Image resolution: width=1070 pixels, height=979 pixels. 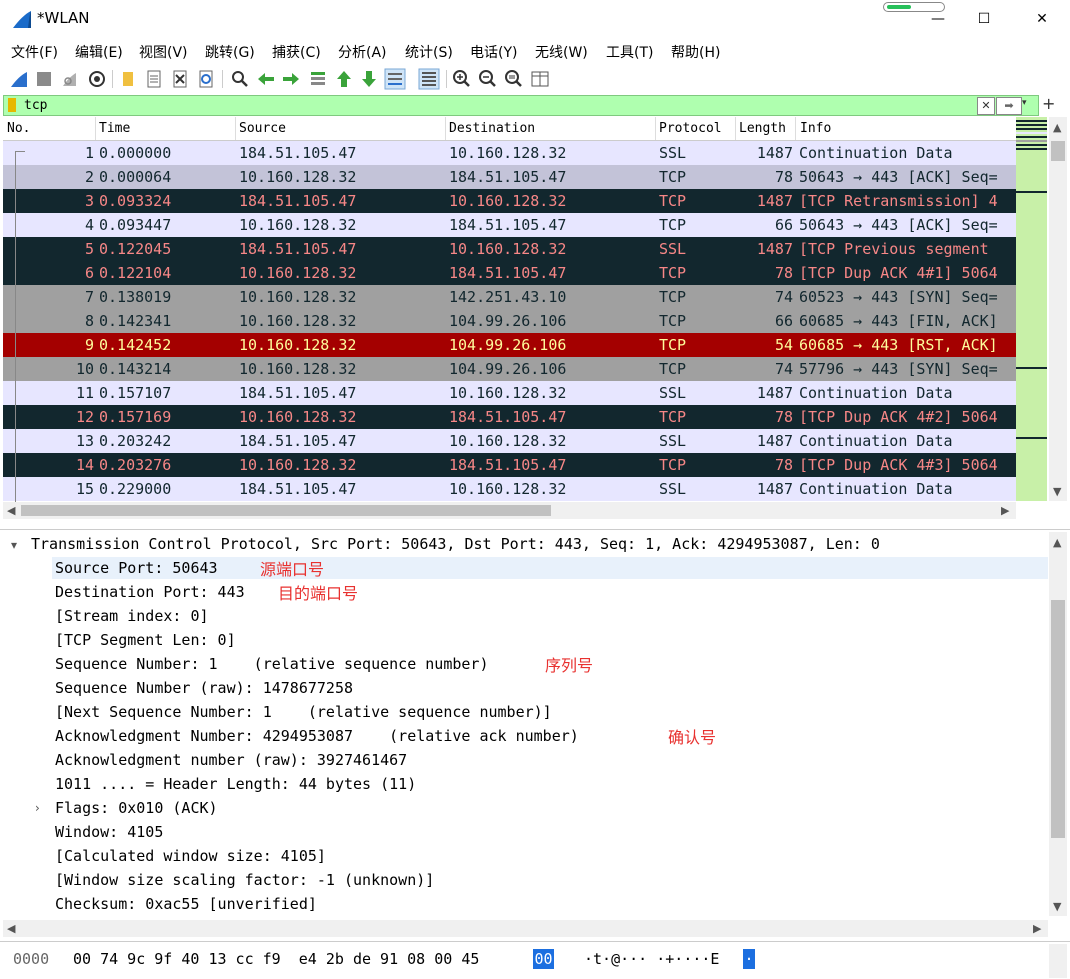 What do you see at coordinates (749, 959) in the screenshot?
I see `bytes-ascii-selected: ·` at bounding box center [749, 959].